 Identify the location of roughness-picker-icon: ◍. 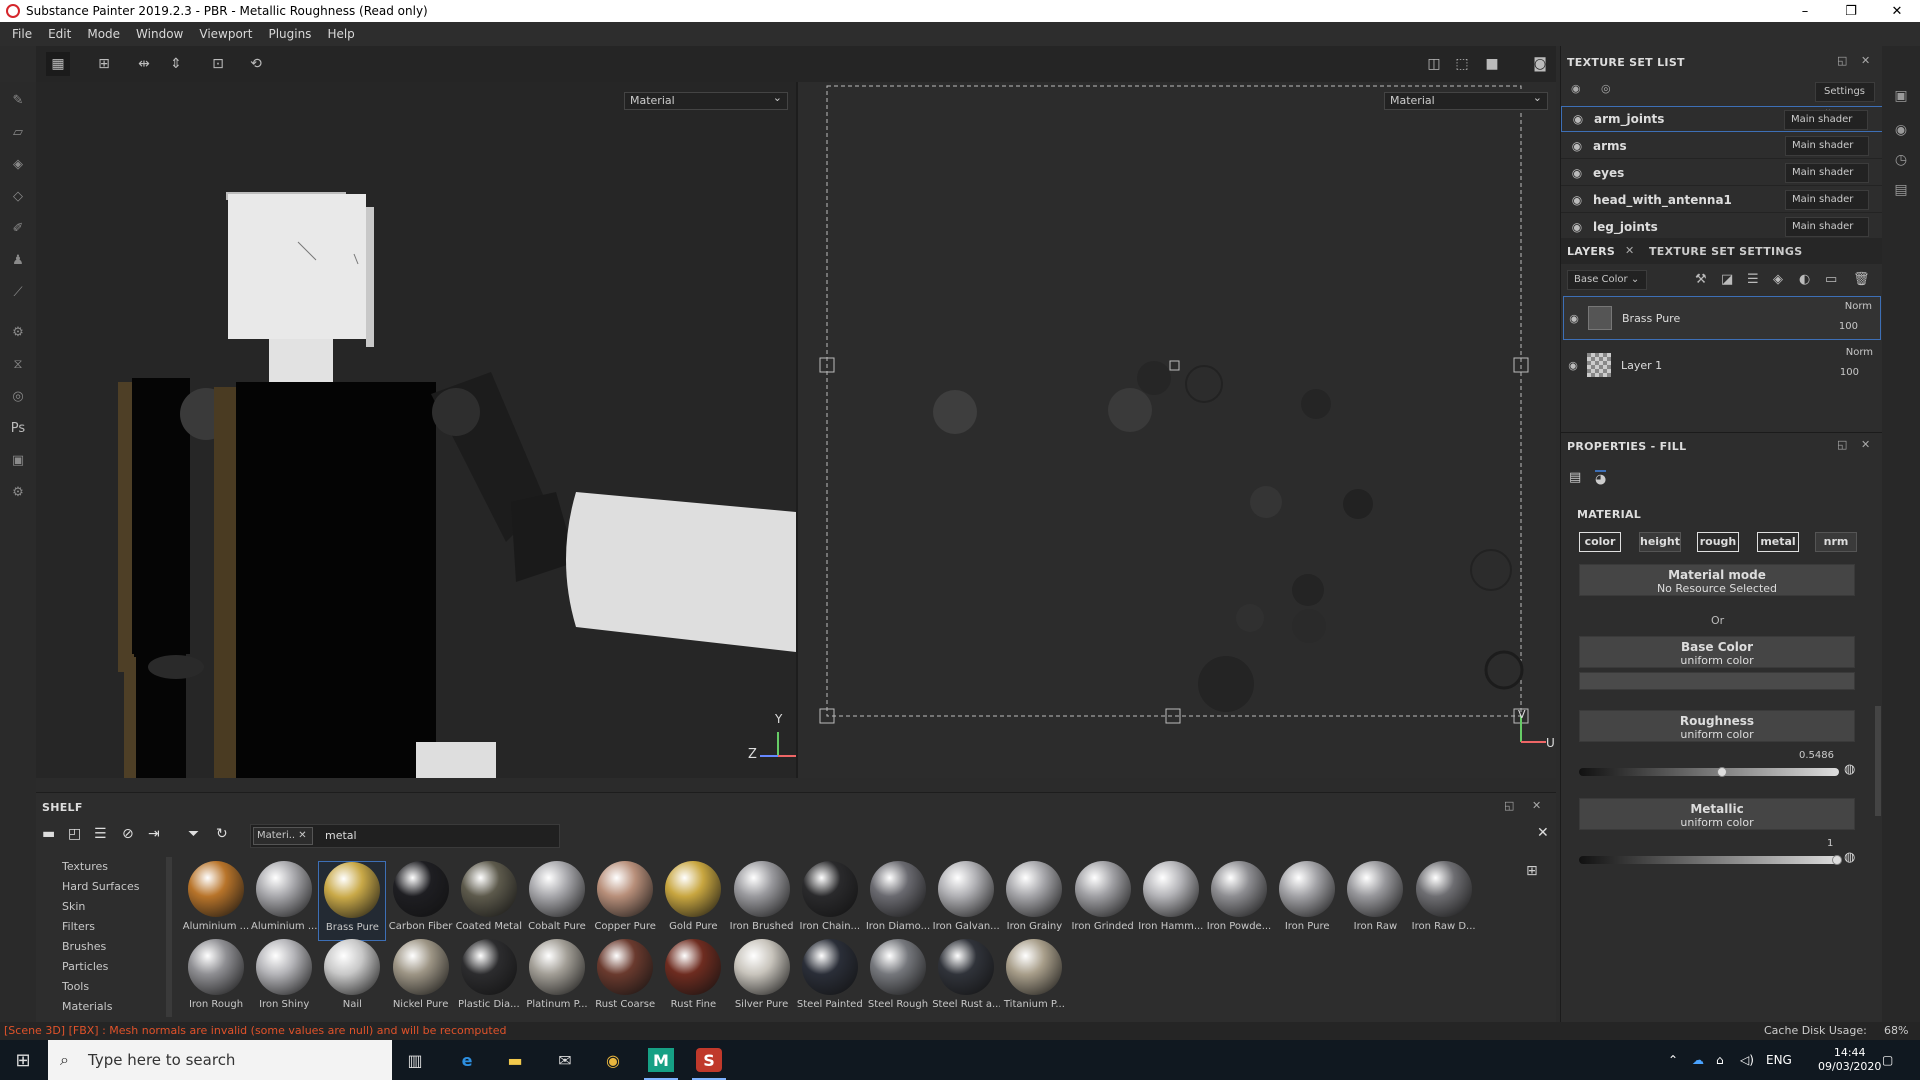
(1849, 769).